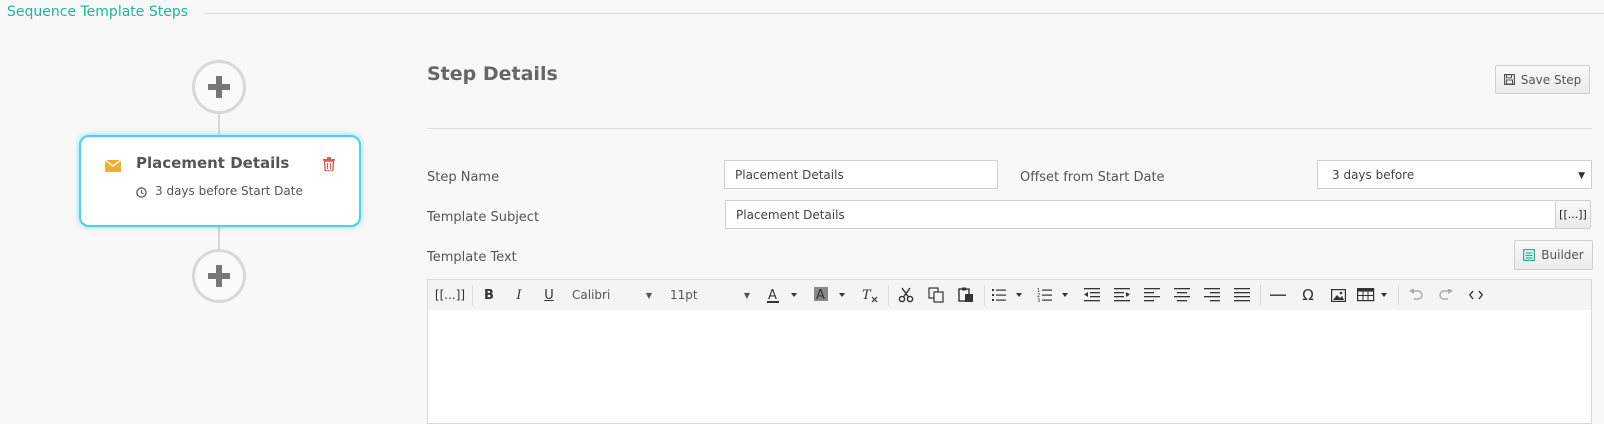 This screenshot has width=1604, height=424. I want to click on numbered-list-icon: 1 2 3, so click(1052, 295).